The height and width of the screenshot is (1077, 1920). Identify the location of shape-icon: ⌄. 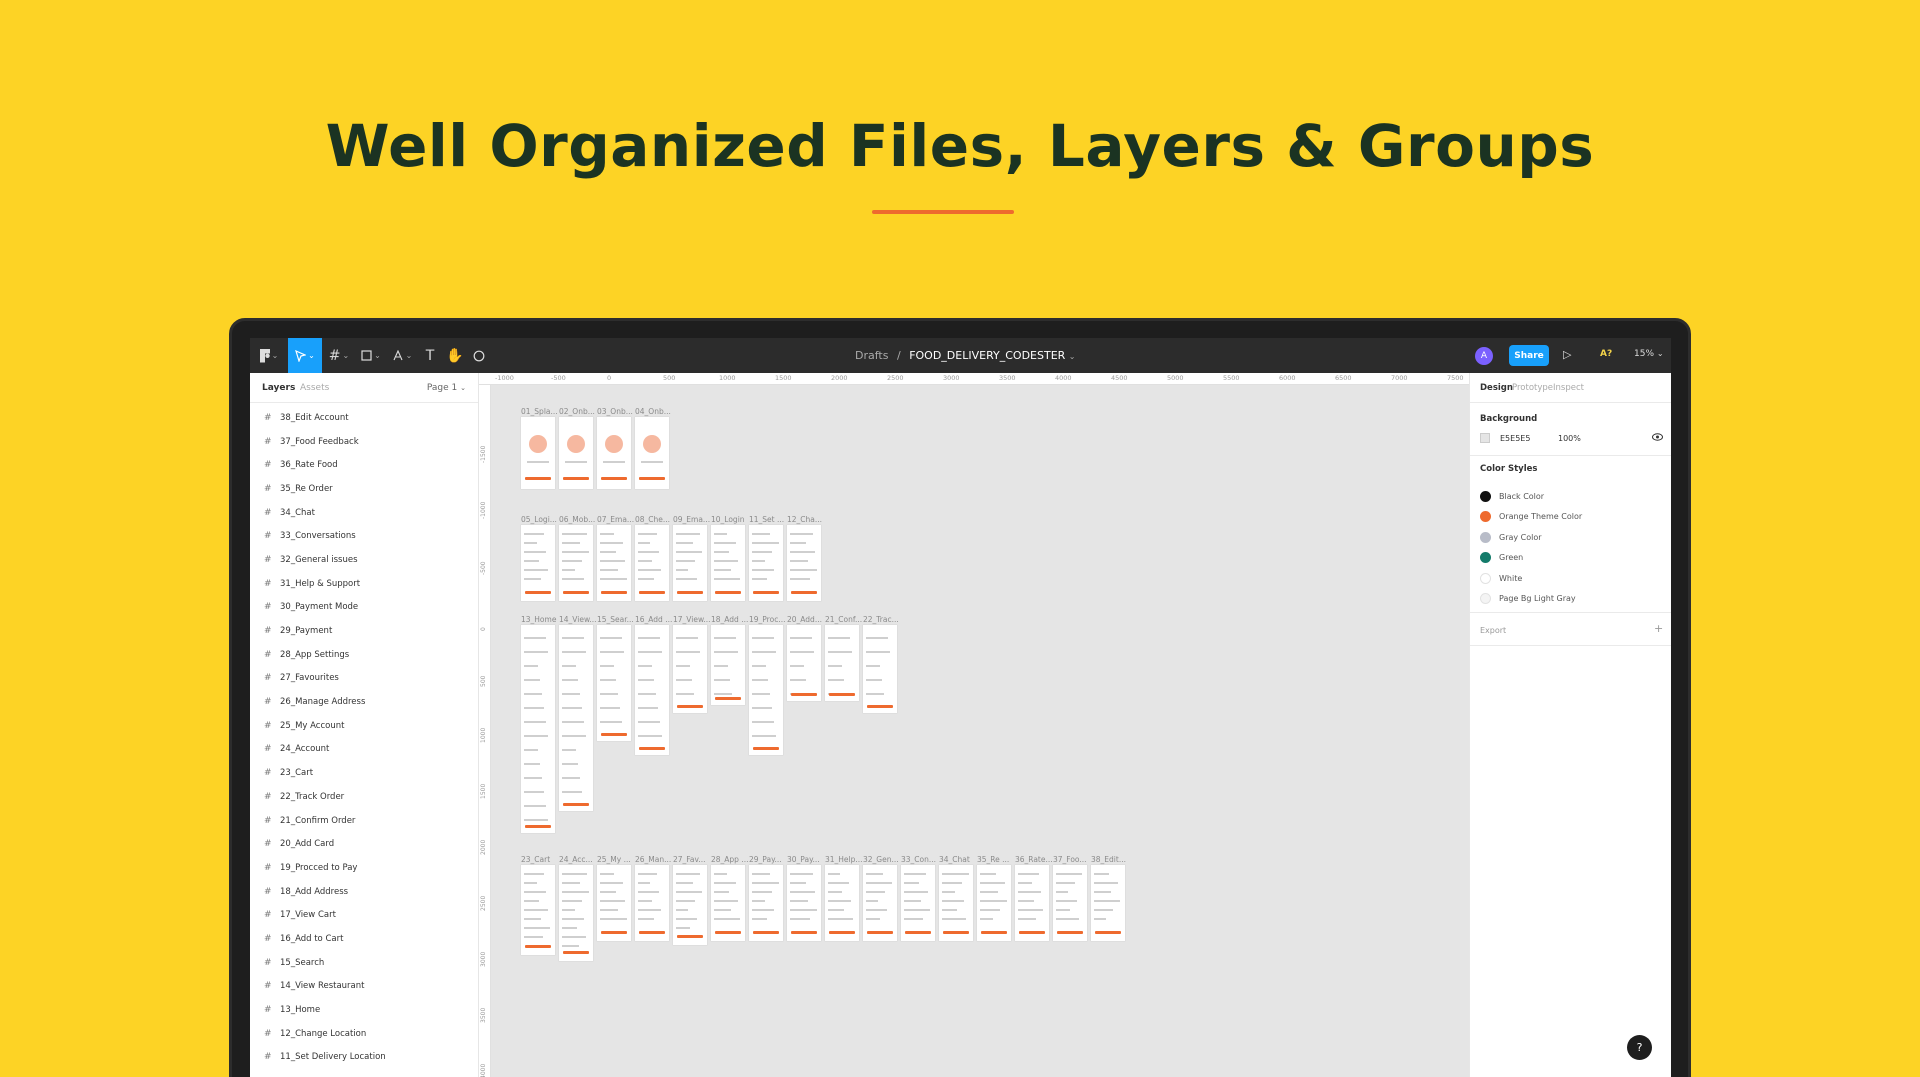
(371, 355).